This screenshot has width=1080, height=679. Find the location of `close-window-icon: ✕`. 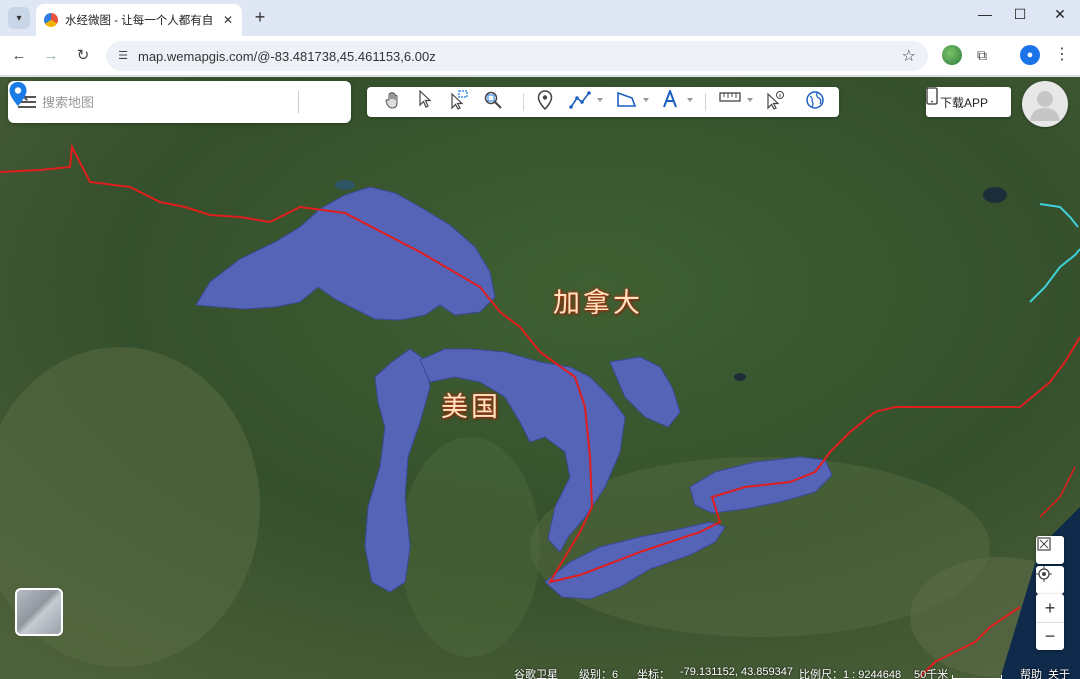

close-window-icon: ✕ is located at coordinates (1060, 14).